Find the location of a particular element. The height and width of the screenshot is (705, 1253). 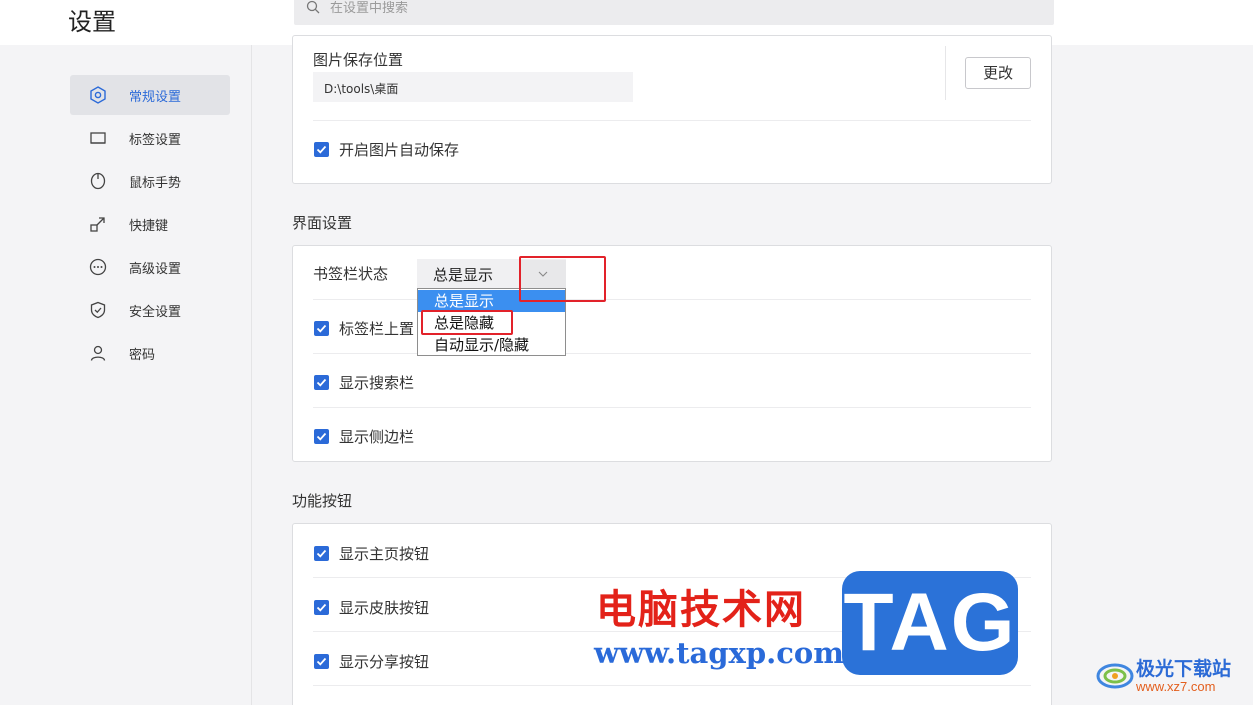

sidebar-item-tabs: 标签设置 is located at coordinates (150, 138).